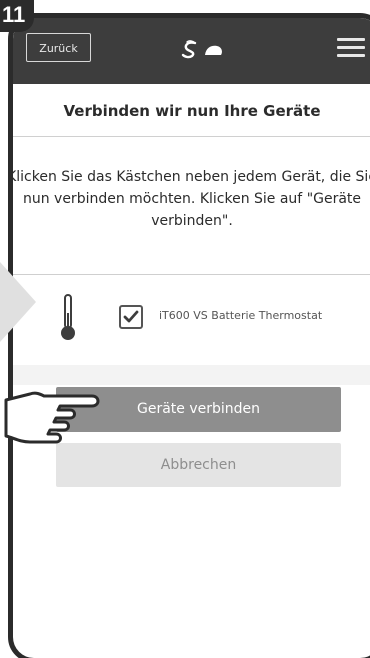 This screenshot has height=658, width=370. Describe the element at coordinates (58, 47) in the screenshot. I see `back-button: Zurück` at that location.